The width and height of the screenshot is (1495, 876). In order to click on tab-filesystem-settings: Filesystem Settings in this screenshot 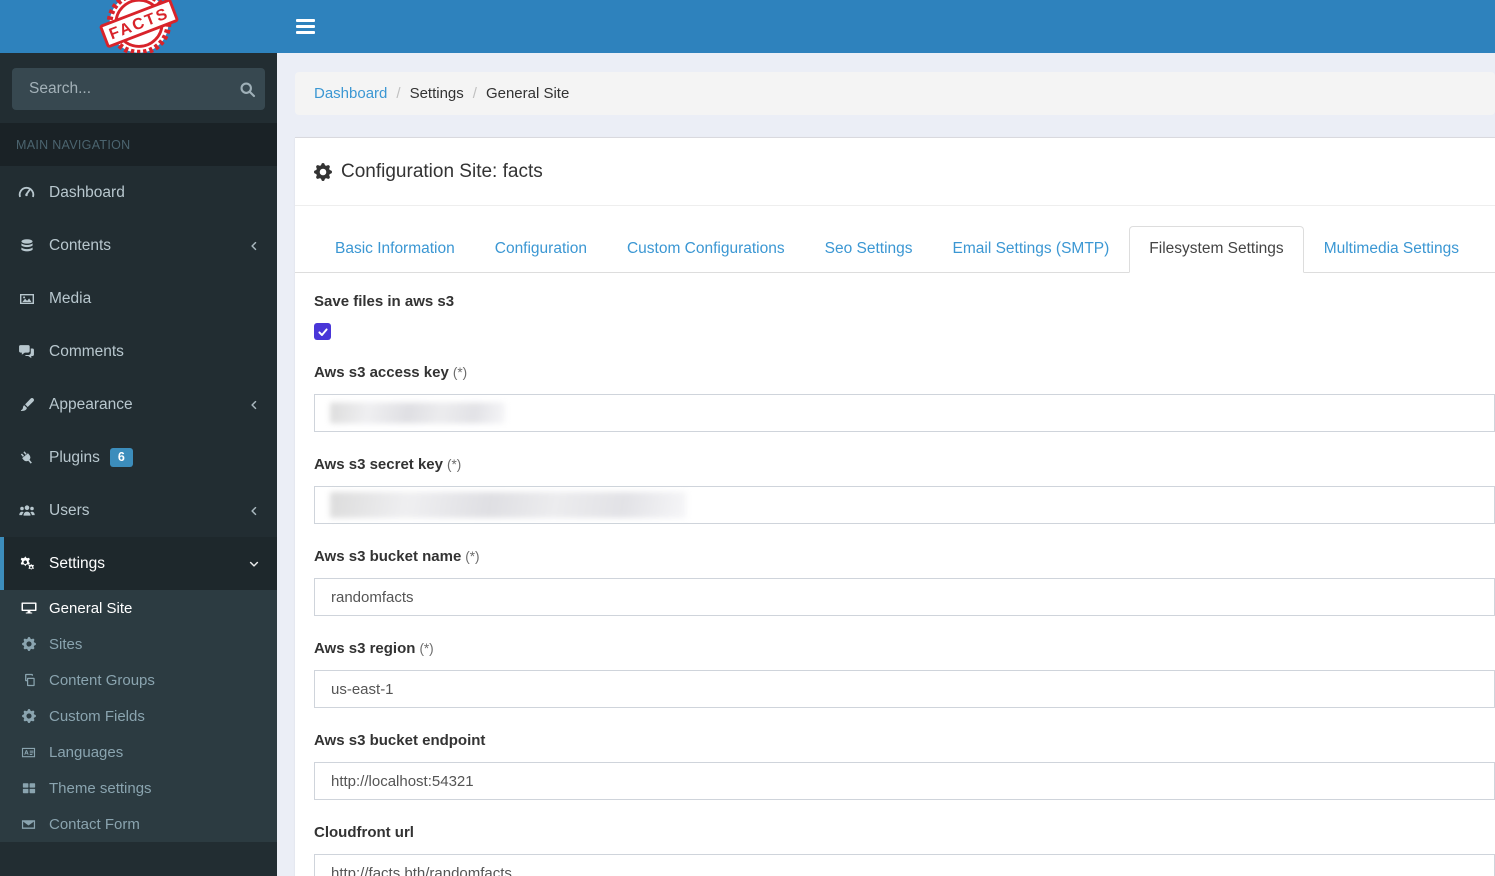, I will do `click(1216, 249)`.